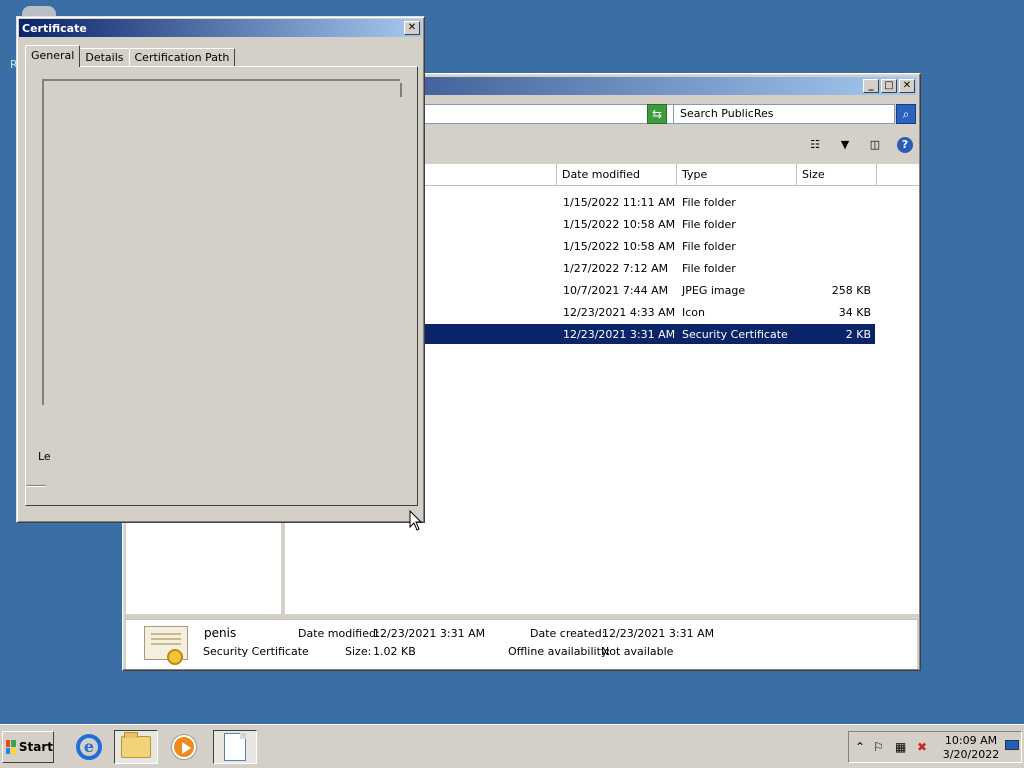 The width and height of the screenshot is (1024, 768). I want to click on details-file-type: Security Certificate, so click(256, 651).